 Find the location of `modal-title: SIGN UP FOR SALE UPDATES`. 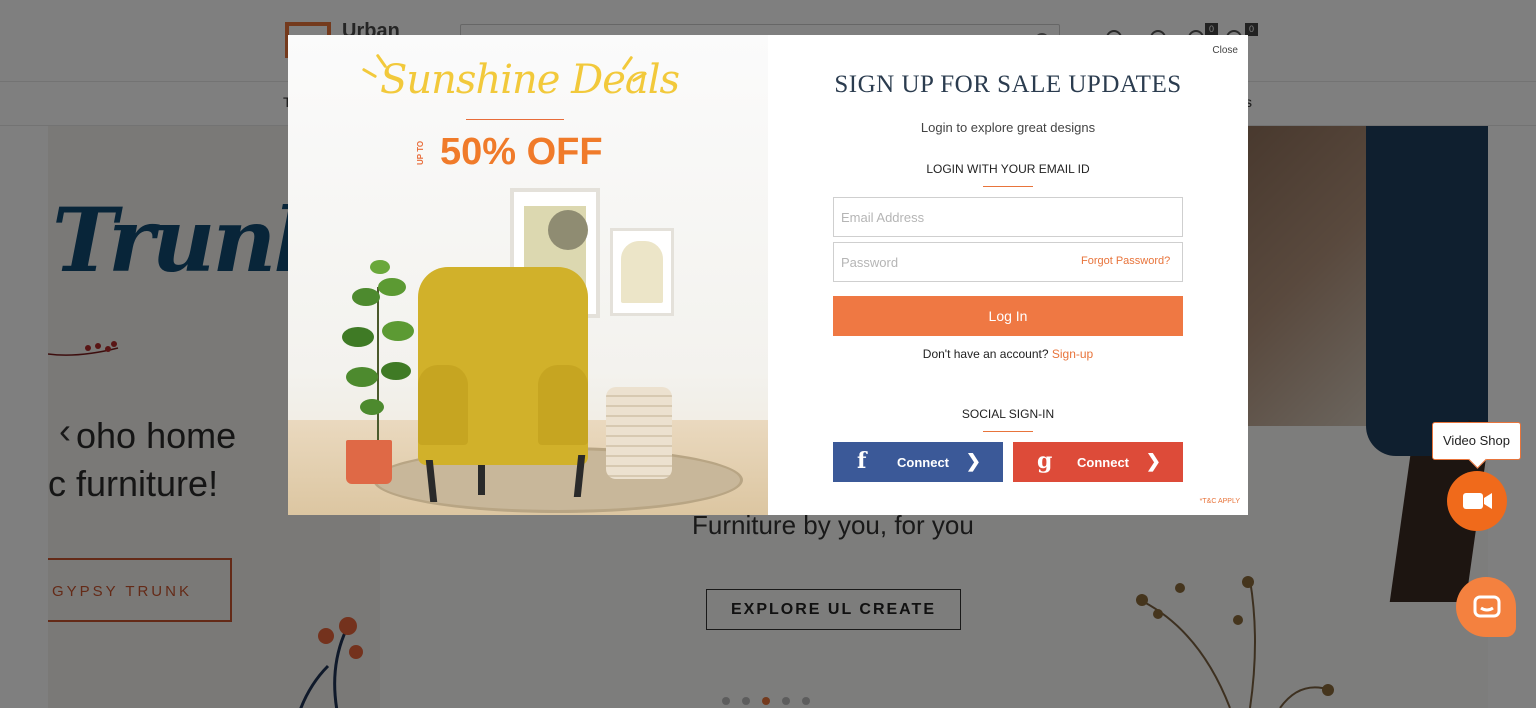

modal-title: SIGN UP FOR SALE UPDATES is located at coordinates (1008, 84).